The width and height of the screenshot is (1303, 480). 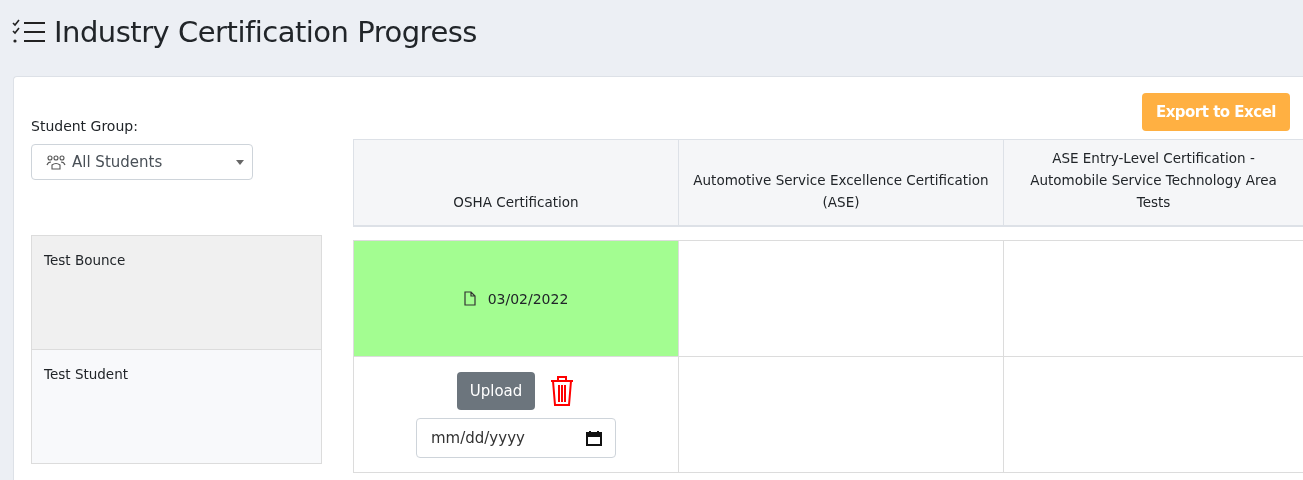 What do you see at coordinates (29, 32) in the screenshot?
I see `checklist-icon` at bounding box center [29, 32].